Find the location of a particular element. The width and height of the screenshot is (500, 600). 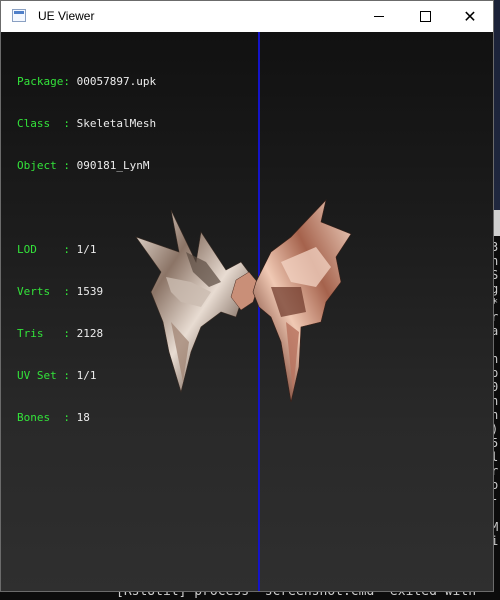

app-window-icon is located at coordinates (19, 15).